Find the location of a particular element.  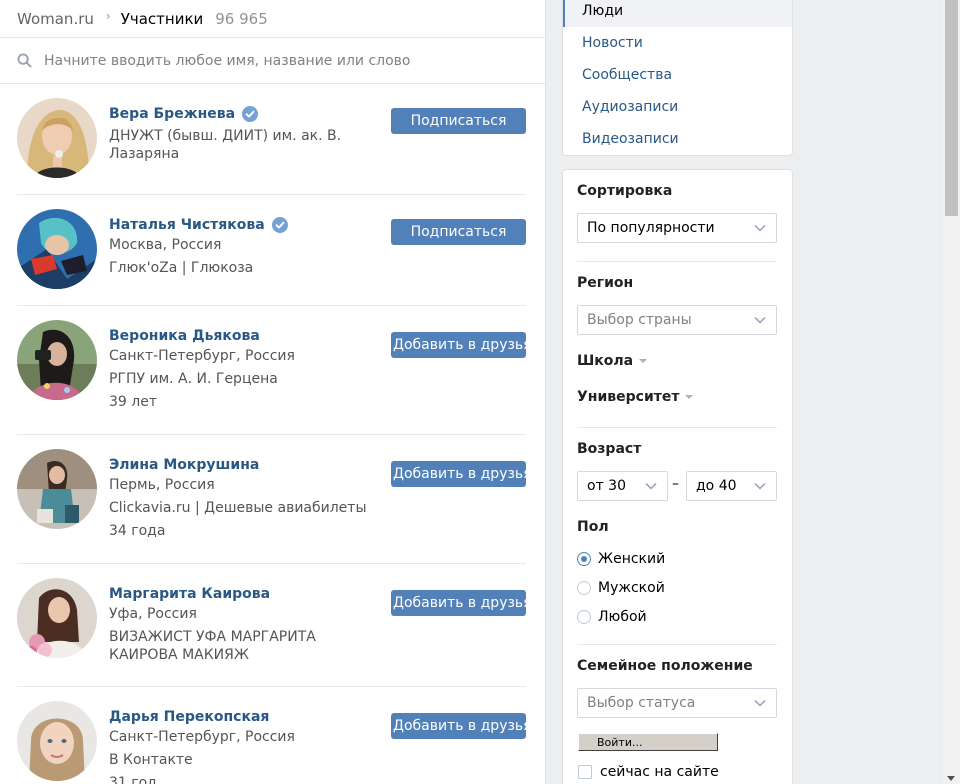

gender-title: Пол is located at coordinates (593, 527).